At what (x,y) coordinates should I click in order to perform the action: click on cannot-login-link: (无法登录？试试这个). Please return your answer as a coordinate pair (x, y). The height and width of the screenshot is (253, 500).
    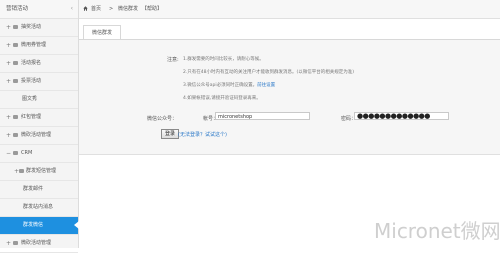
    Looking at the image, I should click on (202, 134).